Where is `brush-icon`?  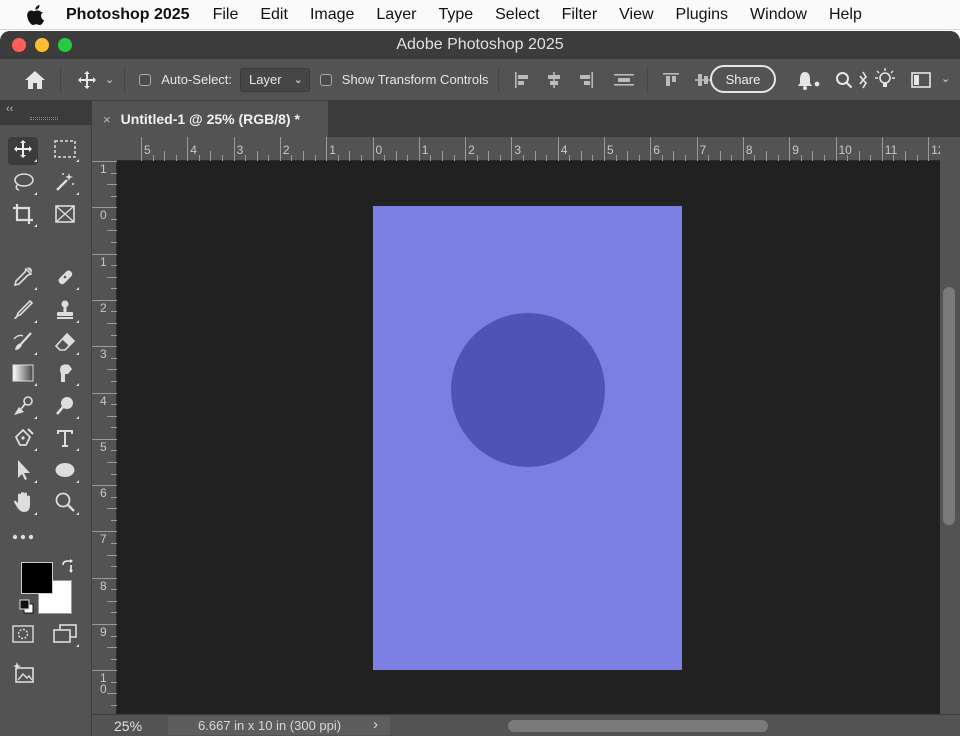 brush-icon is located at coordinates (23, 312).